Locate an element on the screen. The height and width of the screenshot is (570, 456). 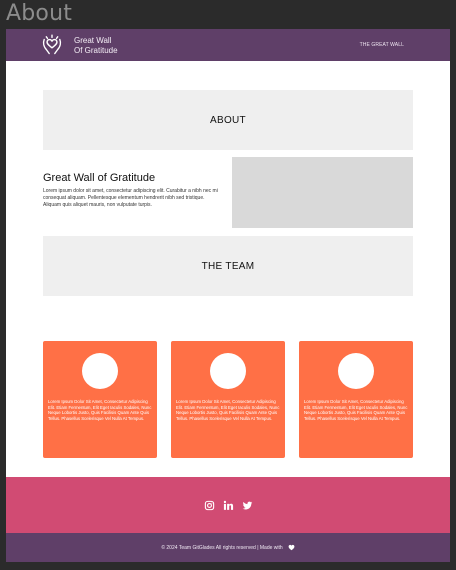
heart-hands-logo-icon is located at coordinates (52, 45).